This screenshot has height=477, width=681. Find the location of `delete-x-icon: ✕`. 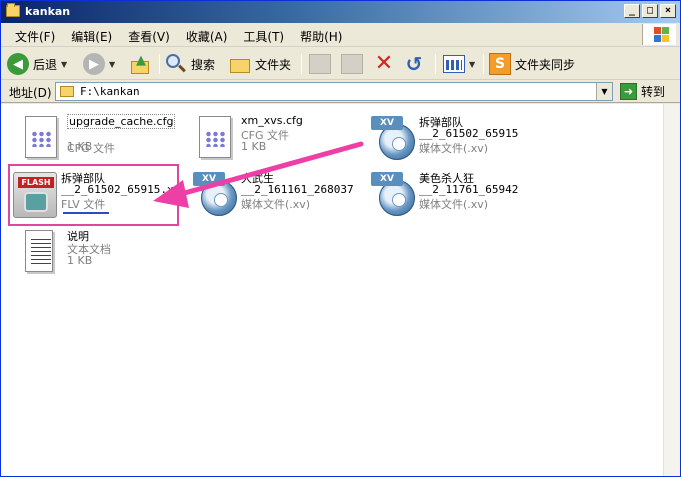

delete-x-icon: ✕ is located at coordinates (384, 63).